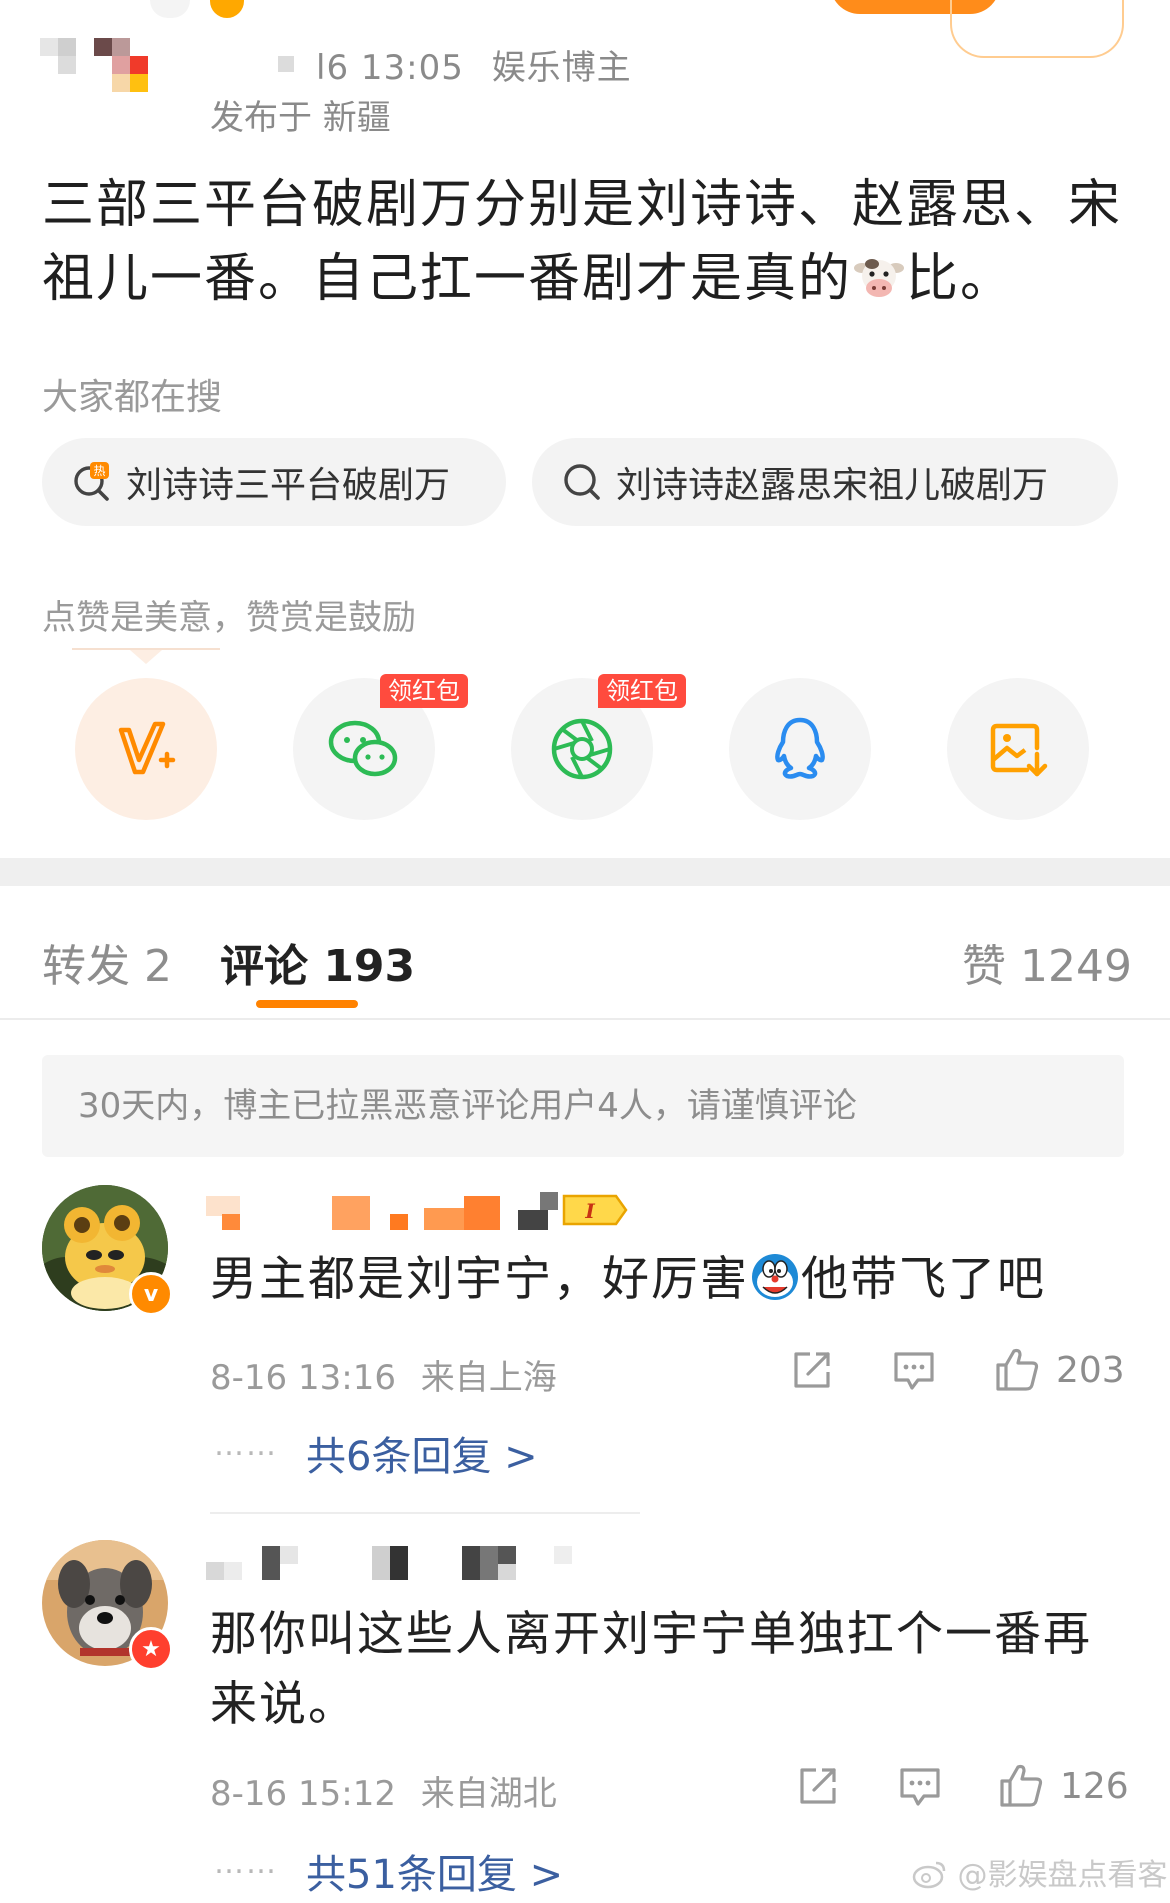 Image resolution: width=1170 pixels, height=1903 pixels. I want to click on author-type: 娱乐博主, so click(561, 68).